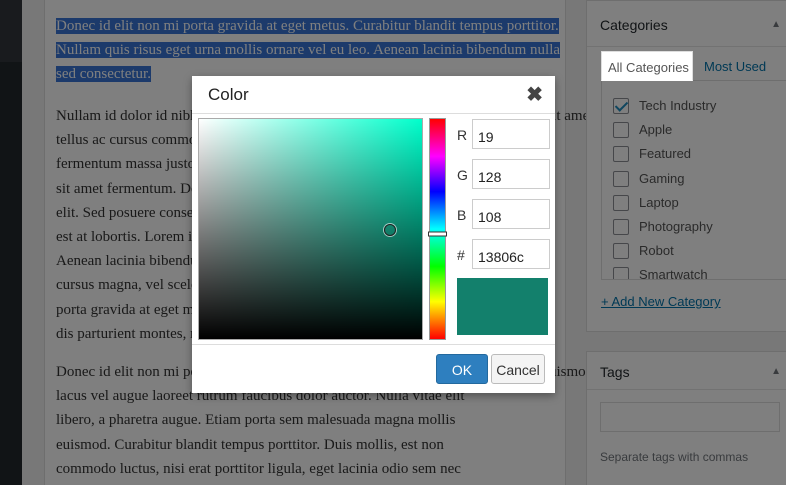 Image resolution: width=786 pixels, height=485 pixels. I want to click on blue-label: B, so click(462, 215).